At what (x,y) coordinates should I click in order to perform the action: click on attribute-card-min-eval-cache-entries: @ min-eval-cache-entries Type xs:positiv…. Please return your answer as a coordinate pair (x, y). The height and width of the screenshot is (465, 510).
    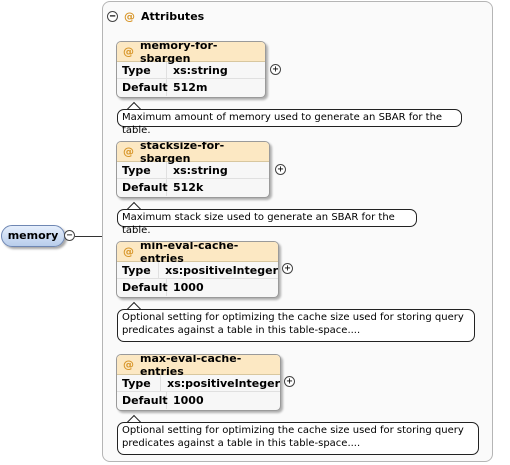
    Looking at the image, I should click on (197, 269).